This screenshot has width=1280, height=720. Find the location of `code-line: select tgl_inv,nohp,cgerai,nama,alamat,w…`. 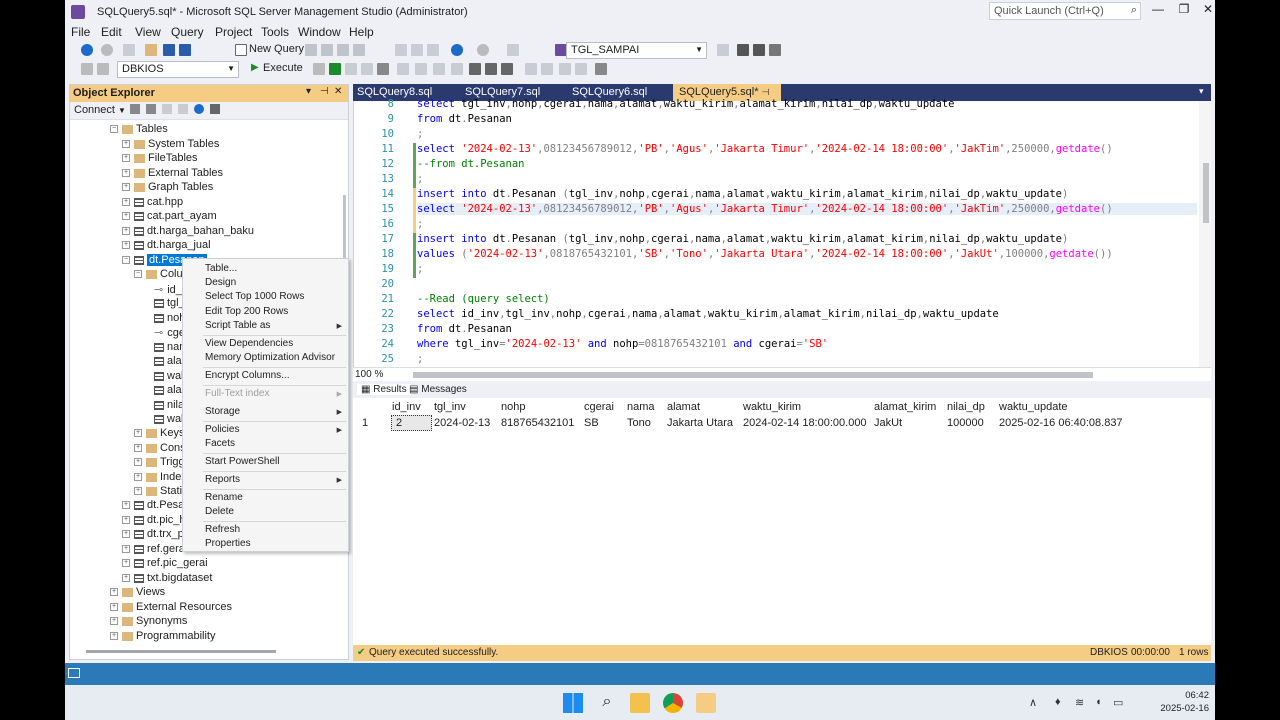

code-line: select tgl_inv,nohp,cgerai,nama,alamat,w… is located at coordinates (685, 104).